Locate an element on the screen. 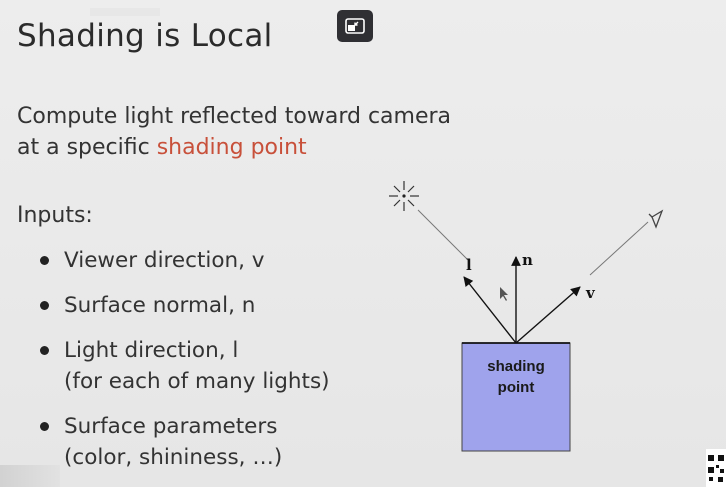  bullet-text: Viewer direction, v is located at coordinates (164, 260).